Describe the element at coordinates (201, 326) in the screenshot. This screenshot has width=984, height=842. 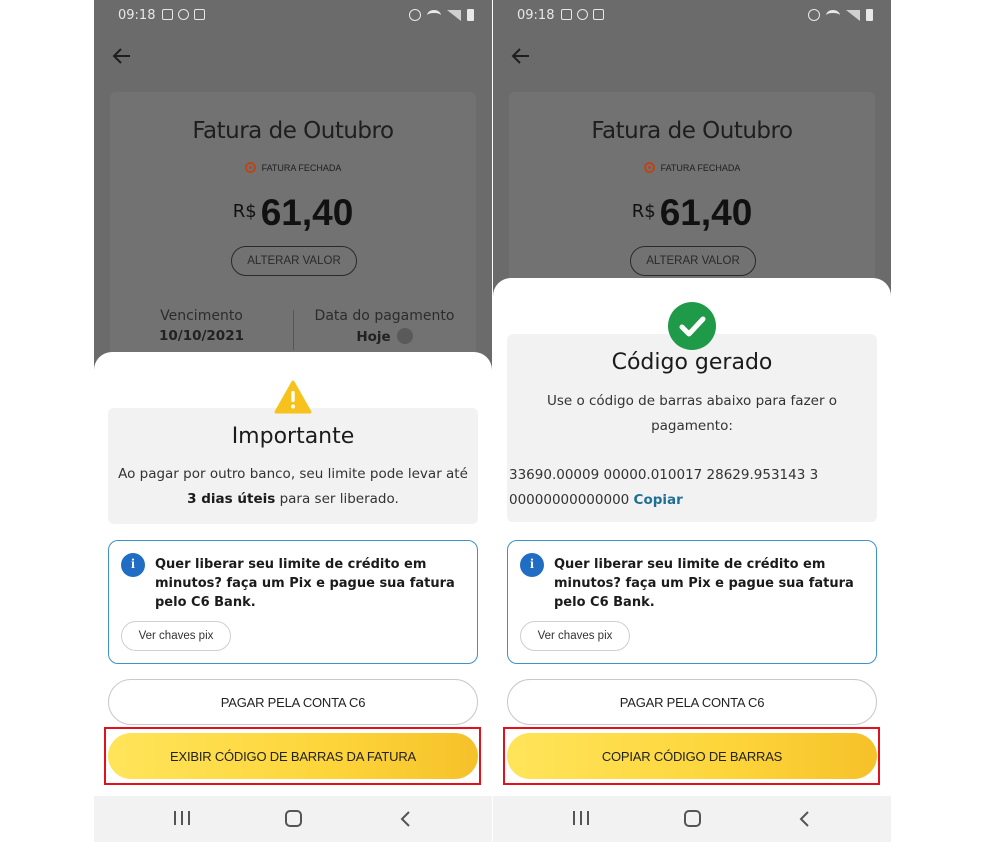
I see `due-date: Vencimento 10/10/2021` at that location.